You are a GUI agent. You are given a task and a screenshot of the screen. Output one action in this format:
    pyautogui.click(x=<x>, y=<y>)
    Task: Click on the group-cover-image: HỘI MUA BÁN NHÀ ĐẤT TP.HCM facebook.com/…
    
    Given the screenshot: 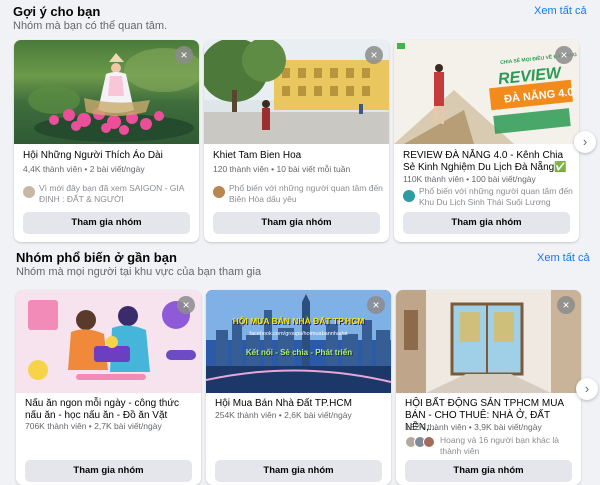 What is the action you would take?
    pyautogui.click(x=298, y=341)
    